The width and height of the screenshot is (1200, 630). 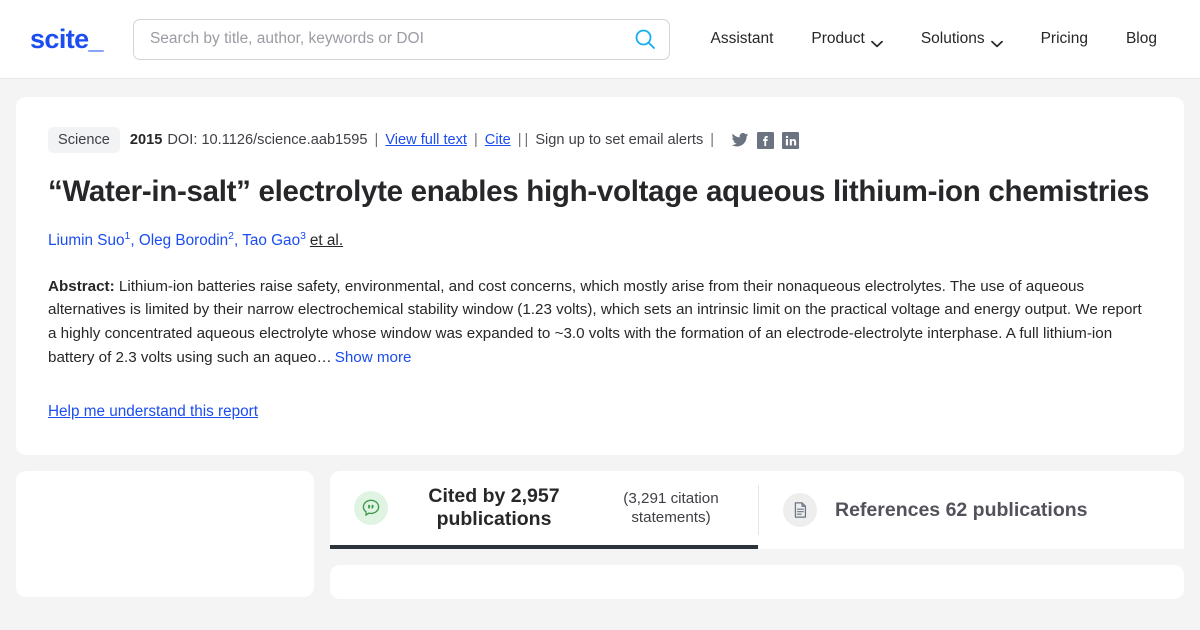 I want to click on search-input, so click(x=401, y=39).